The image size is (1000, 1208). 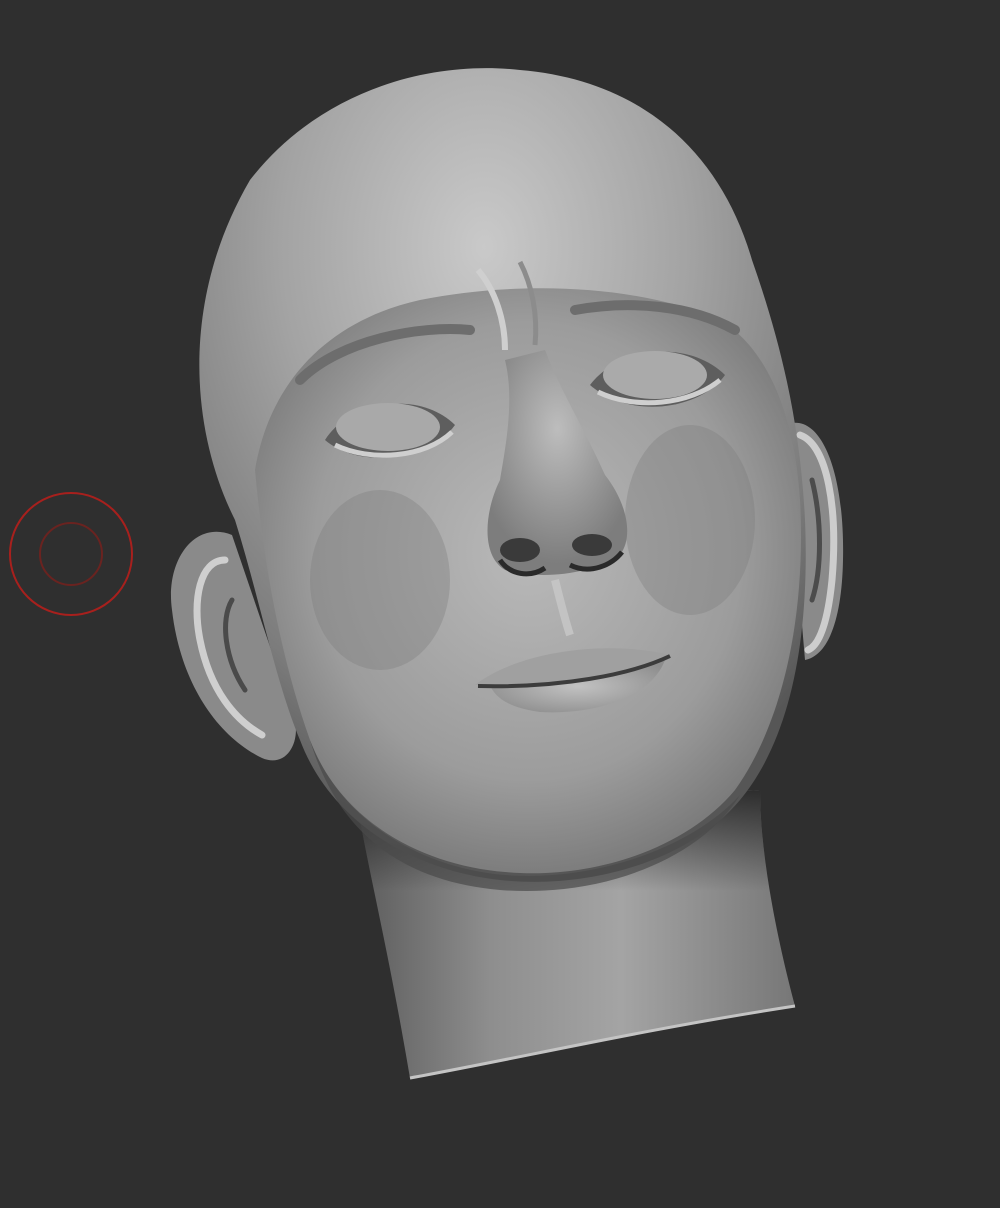 I want to click on brush-cursor, so click(x=71, y=554).